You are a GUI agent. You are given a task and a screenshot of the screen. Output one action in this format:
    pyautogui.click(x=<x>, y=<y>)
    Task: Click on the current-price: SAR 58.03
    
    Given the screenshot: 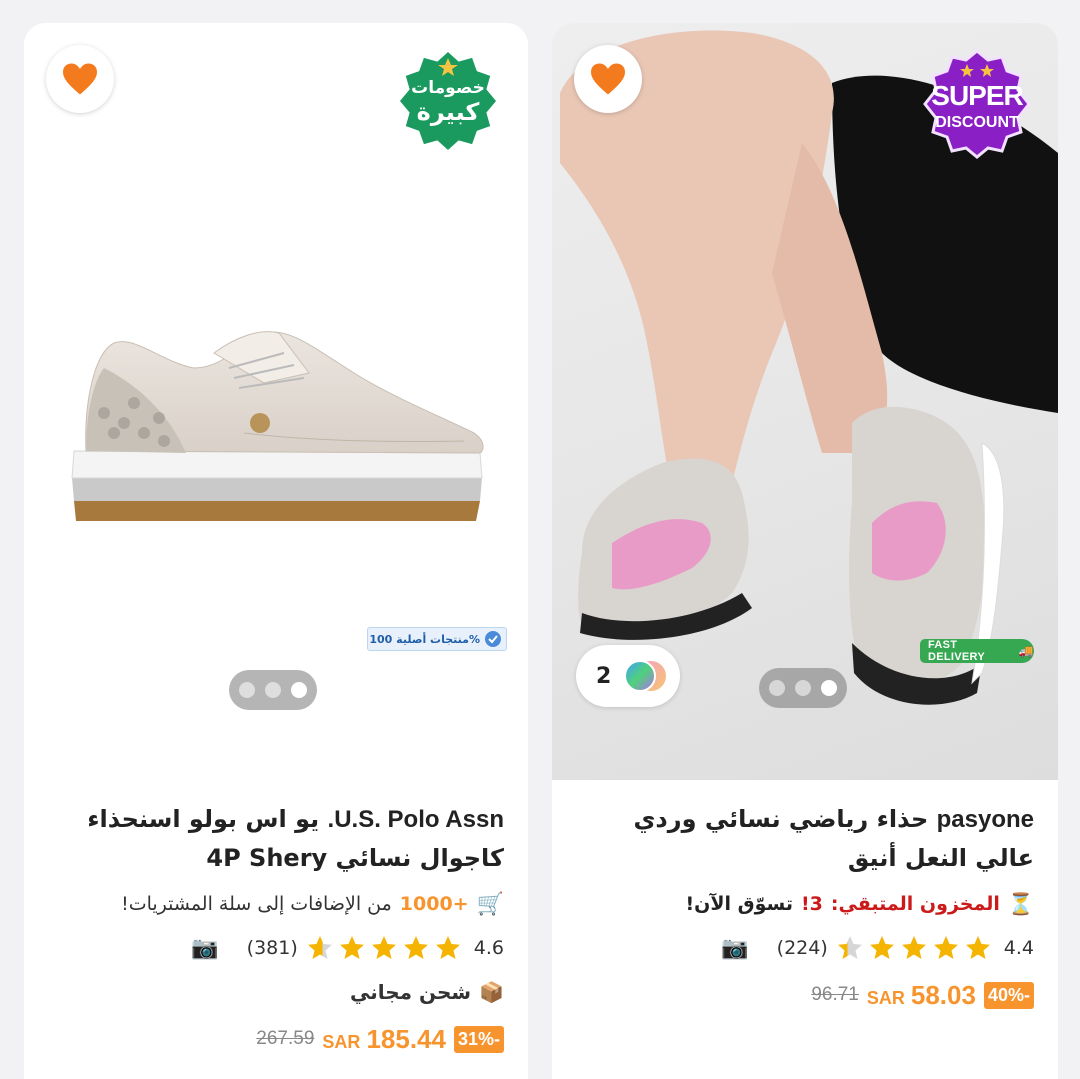 What is the action you would take?
    pyautogui.click(x=921, y=995)
    